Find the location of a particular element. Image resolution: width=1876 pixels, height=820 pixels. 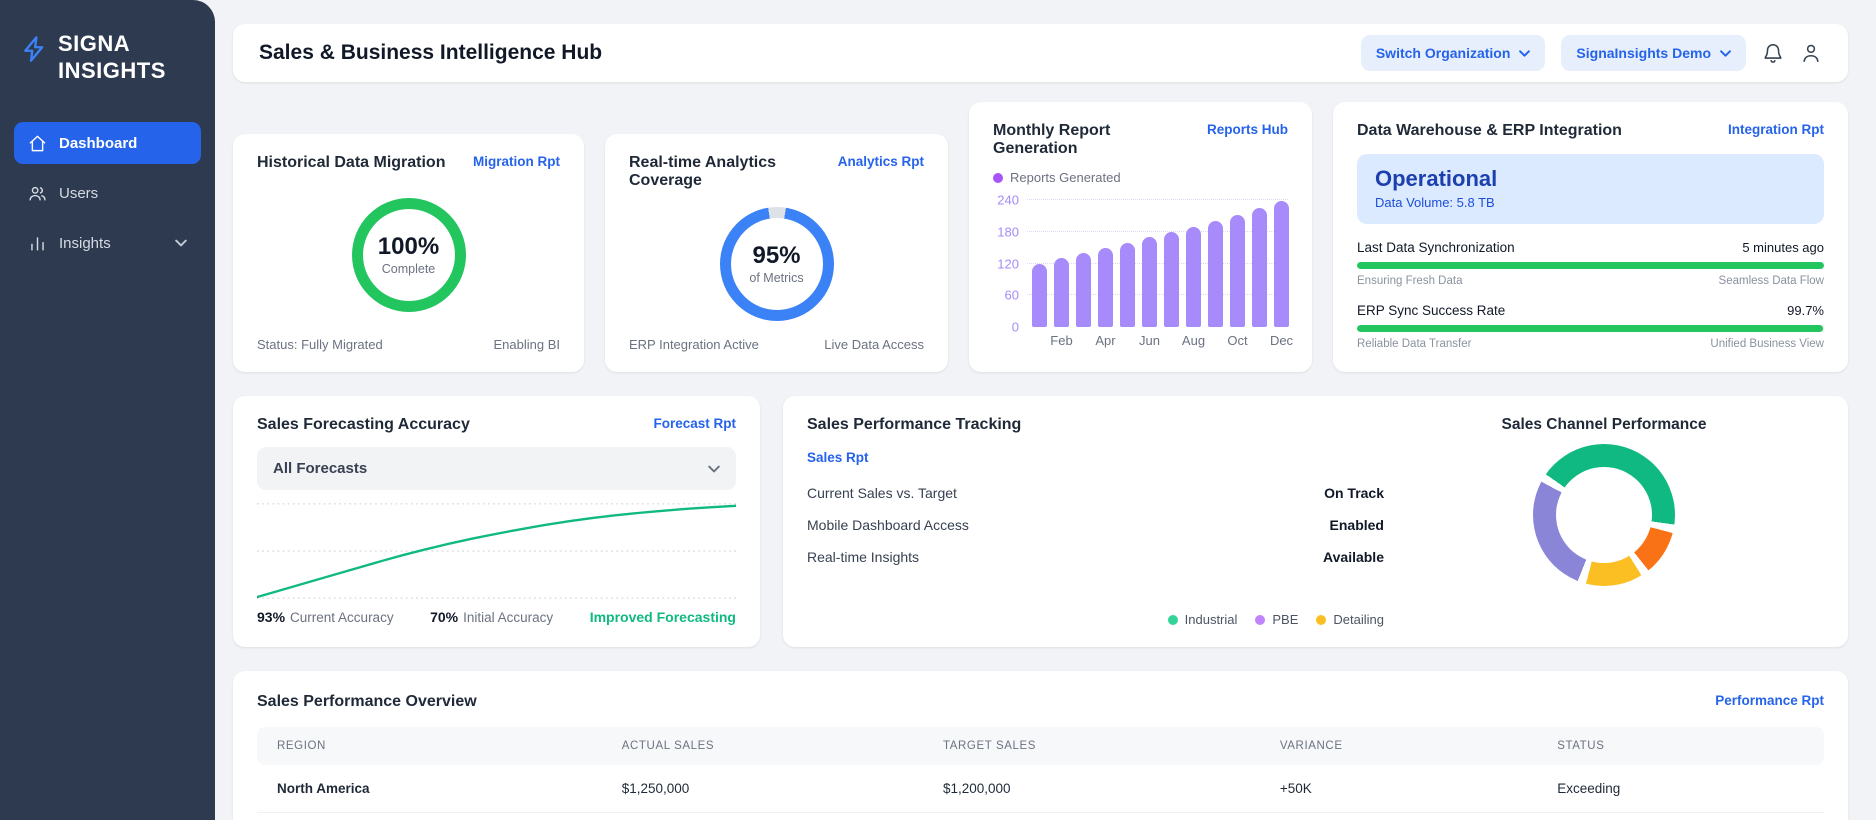

x-axis-tick: Dec is located at coordinates (1281, 340).